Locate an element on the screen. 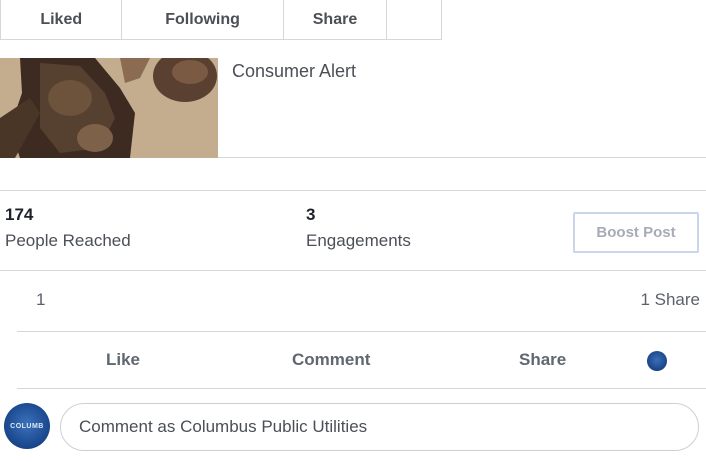 The width and height of the screenshot is (706, 462). like-button: Like is located at coordinates (123, 360).